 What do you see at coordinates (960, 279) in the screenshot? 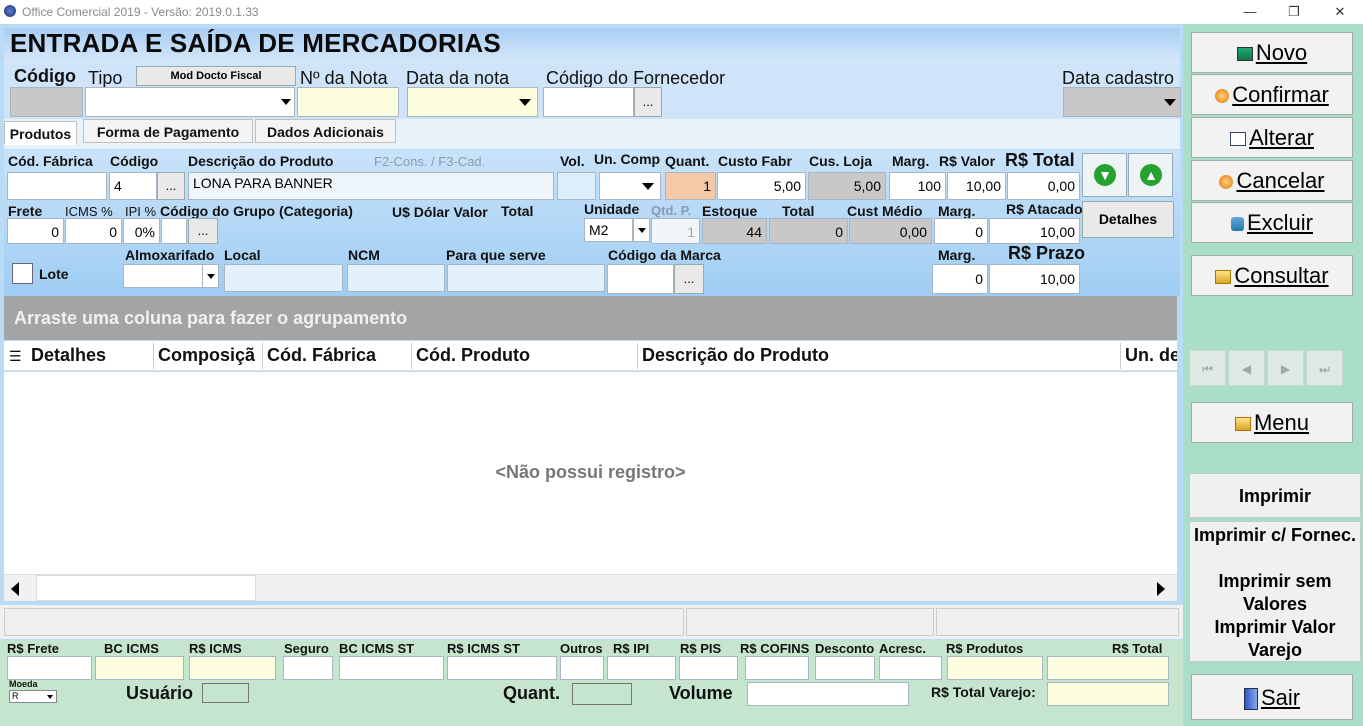
I see `marg3-field: 0` at bounding box center [960, 279].